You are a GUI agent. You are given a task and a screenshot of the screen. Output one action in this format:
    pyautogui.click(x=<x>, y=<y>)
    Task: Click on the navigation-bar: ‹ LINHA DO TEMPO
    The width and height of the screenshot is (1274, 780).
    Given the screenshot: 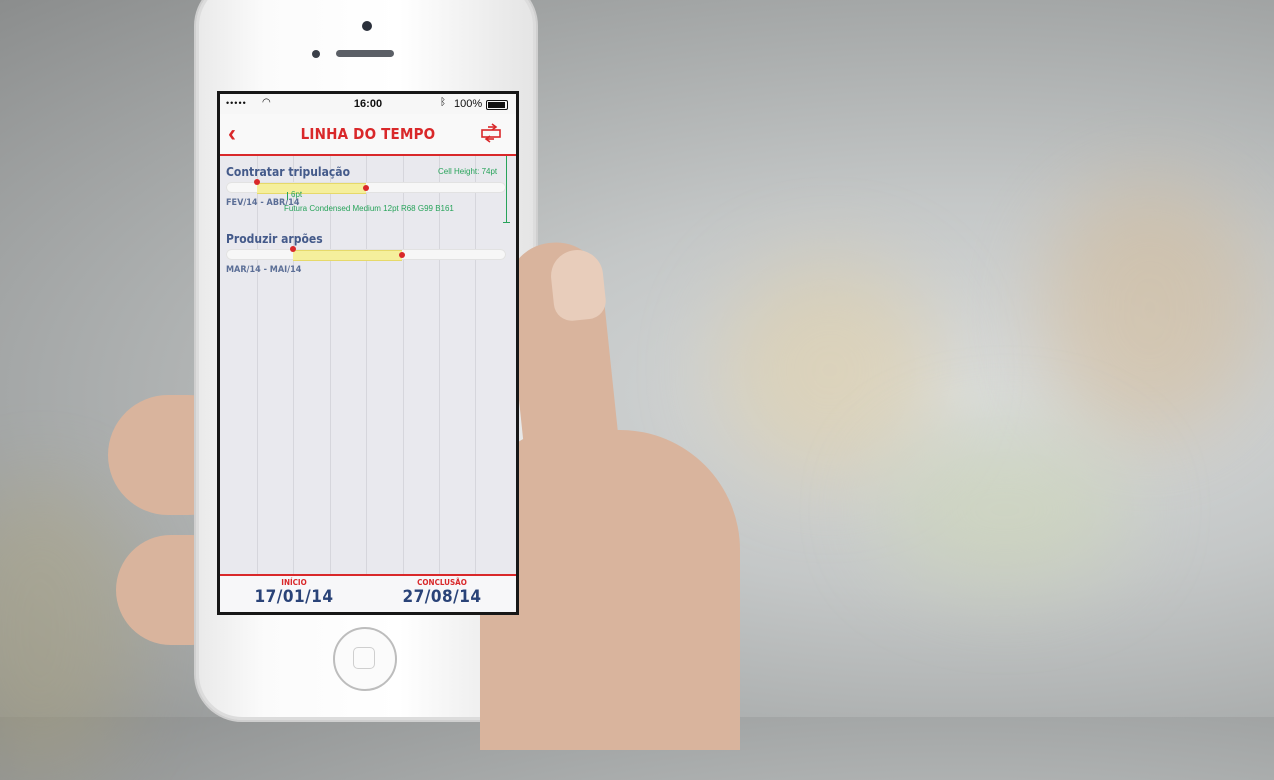 What is the action you would take?
    pyautogui.click(x=368, y=135)
    